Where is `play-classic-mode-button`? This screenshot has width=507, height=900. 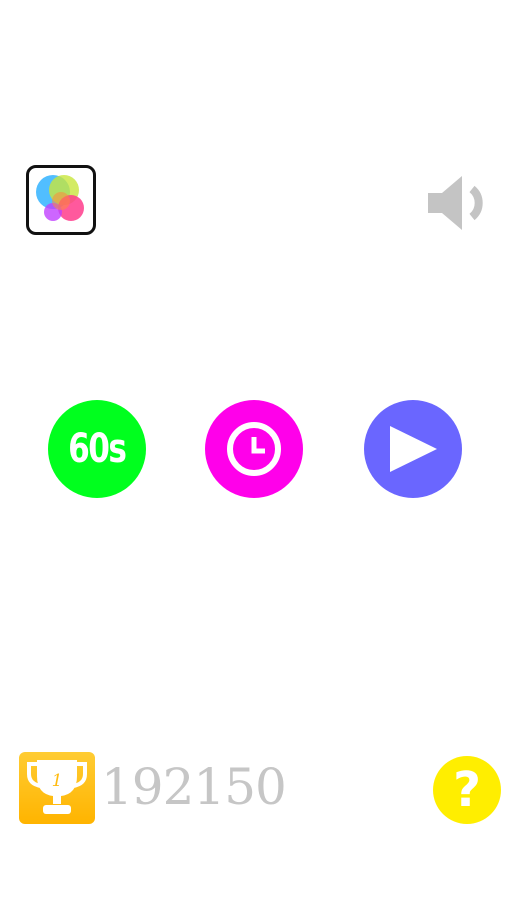 play-classic-mode-button is located at coordinates (413, 449).